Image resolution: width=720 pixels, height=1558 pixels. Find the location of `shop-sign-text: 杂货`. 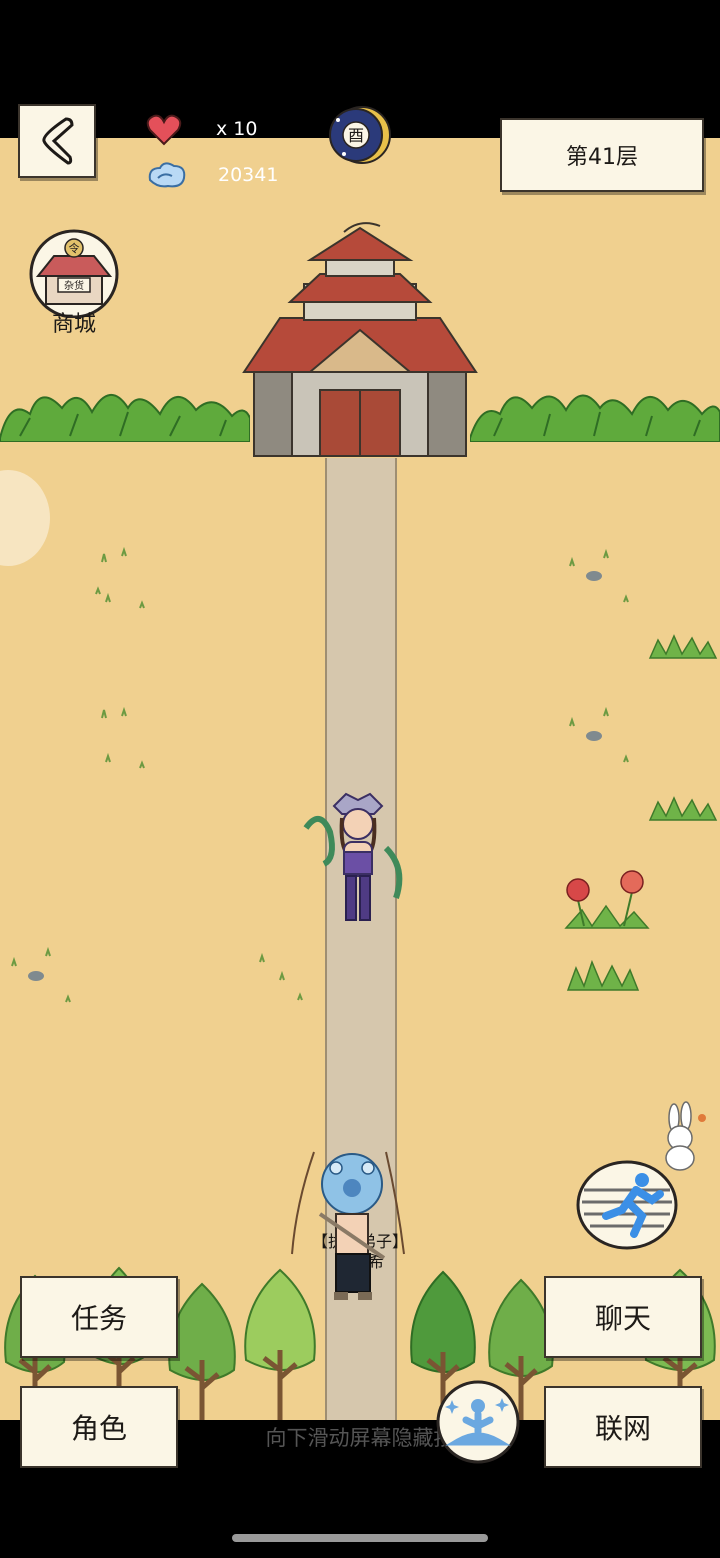

shop-sign-text: 杂货 is located at coordinates (74, 285).